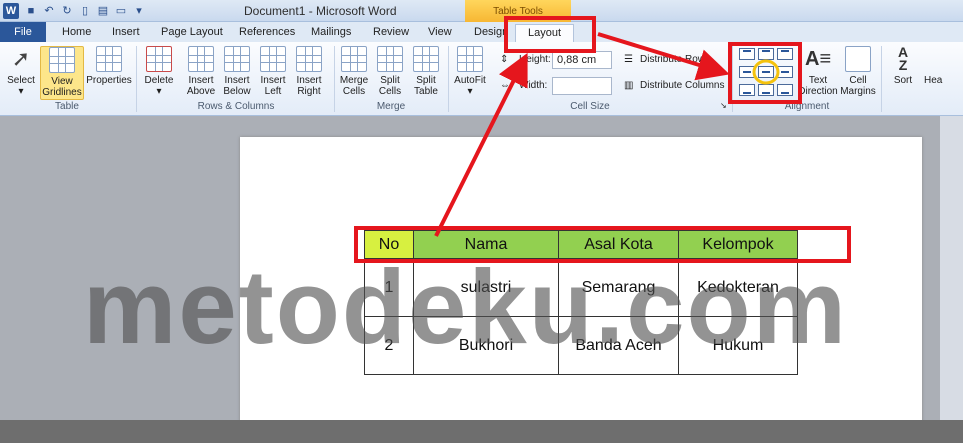  I want to click on tab-mailings: Mailings, so click(331, 33).